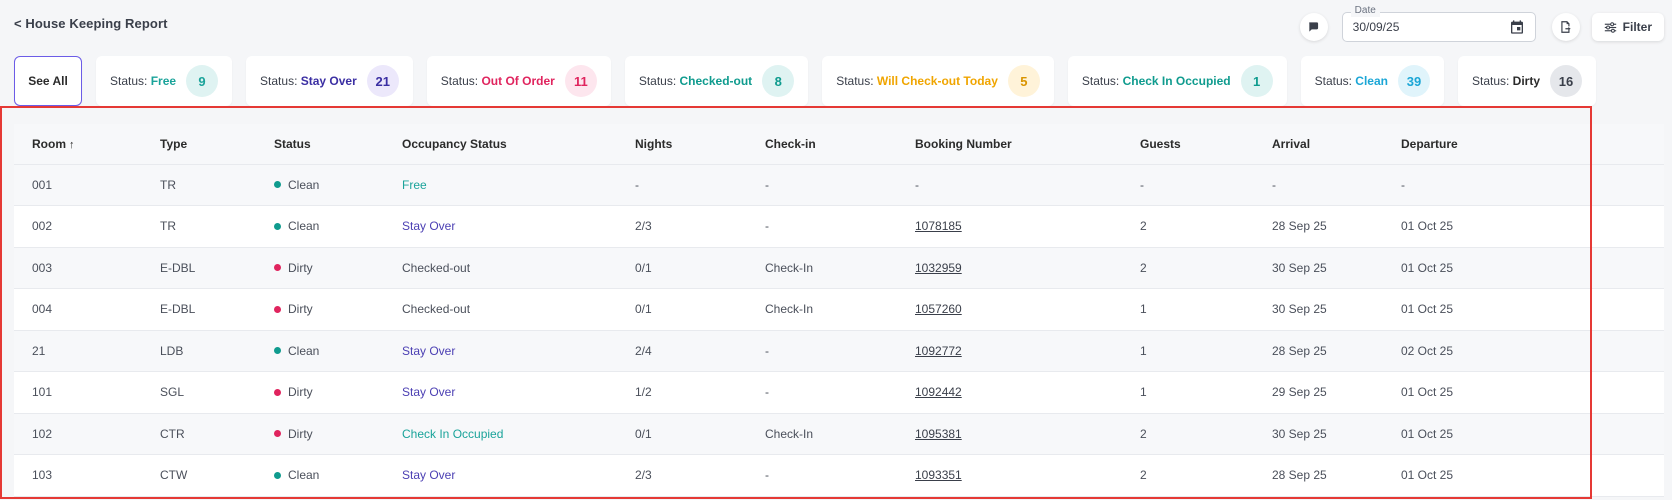 This screenshot has width=1672, height=500. I want to click on status-chip-status: Clean, so click(1371, 81).